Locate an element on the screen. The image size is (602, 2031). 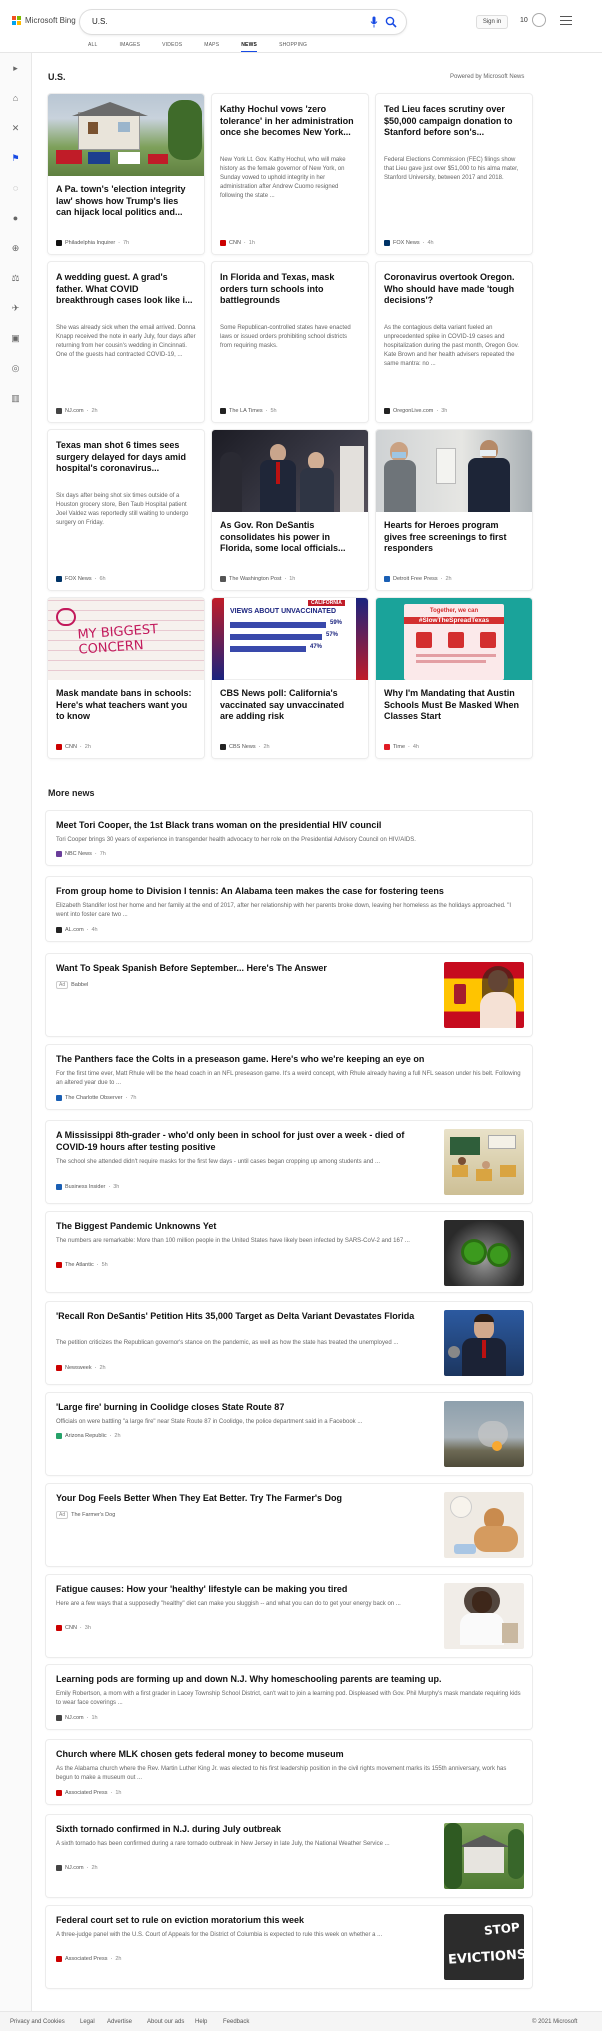
source-name: Business Insider is located at coordinates (85, 1187).